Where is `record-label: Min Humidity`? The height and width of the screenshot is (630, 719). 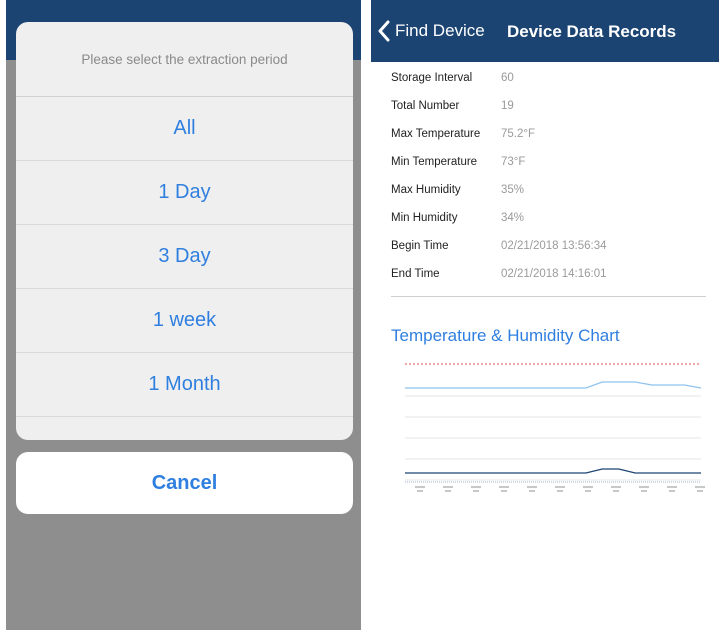 record-label: Min Humidity is located at coordinates (424, 218).